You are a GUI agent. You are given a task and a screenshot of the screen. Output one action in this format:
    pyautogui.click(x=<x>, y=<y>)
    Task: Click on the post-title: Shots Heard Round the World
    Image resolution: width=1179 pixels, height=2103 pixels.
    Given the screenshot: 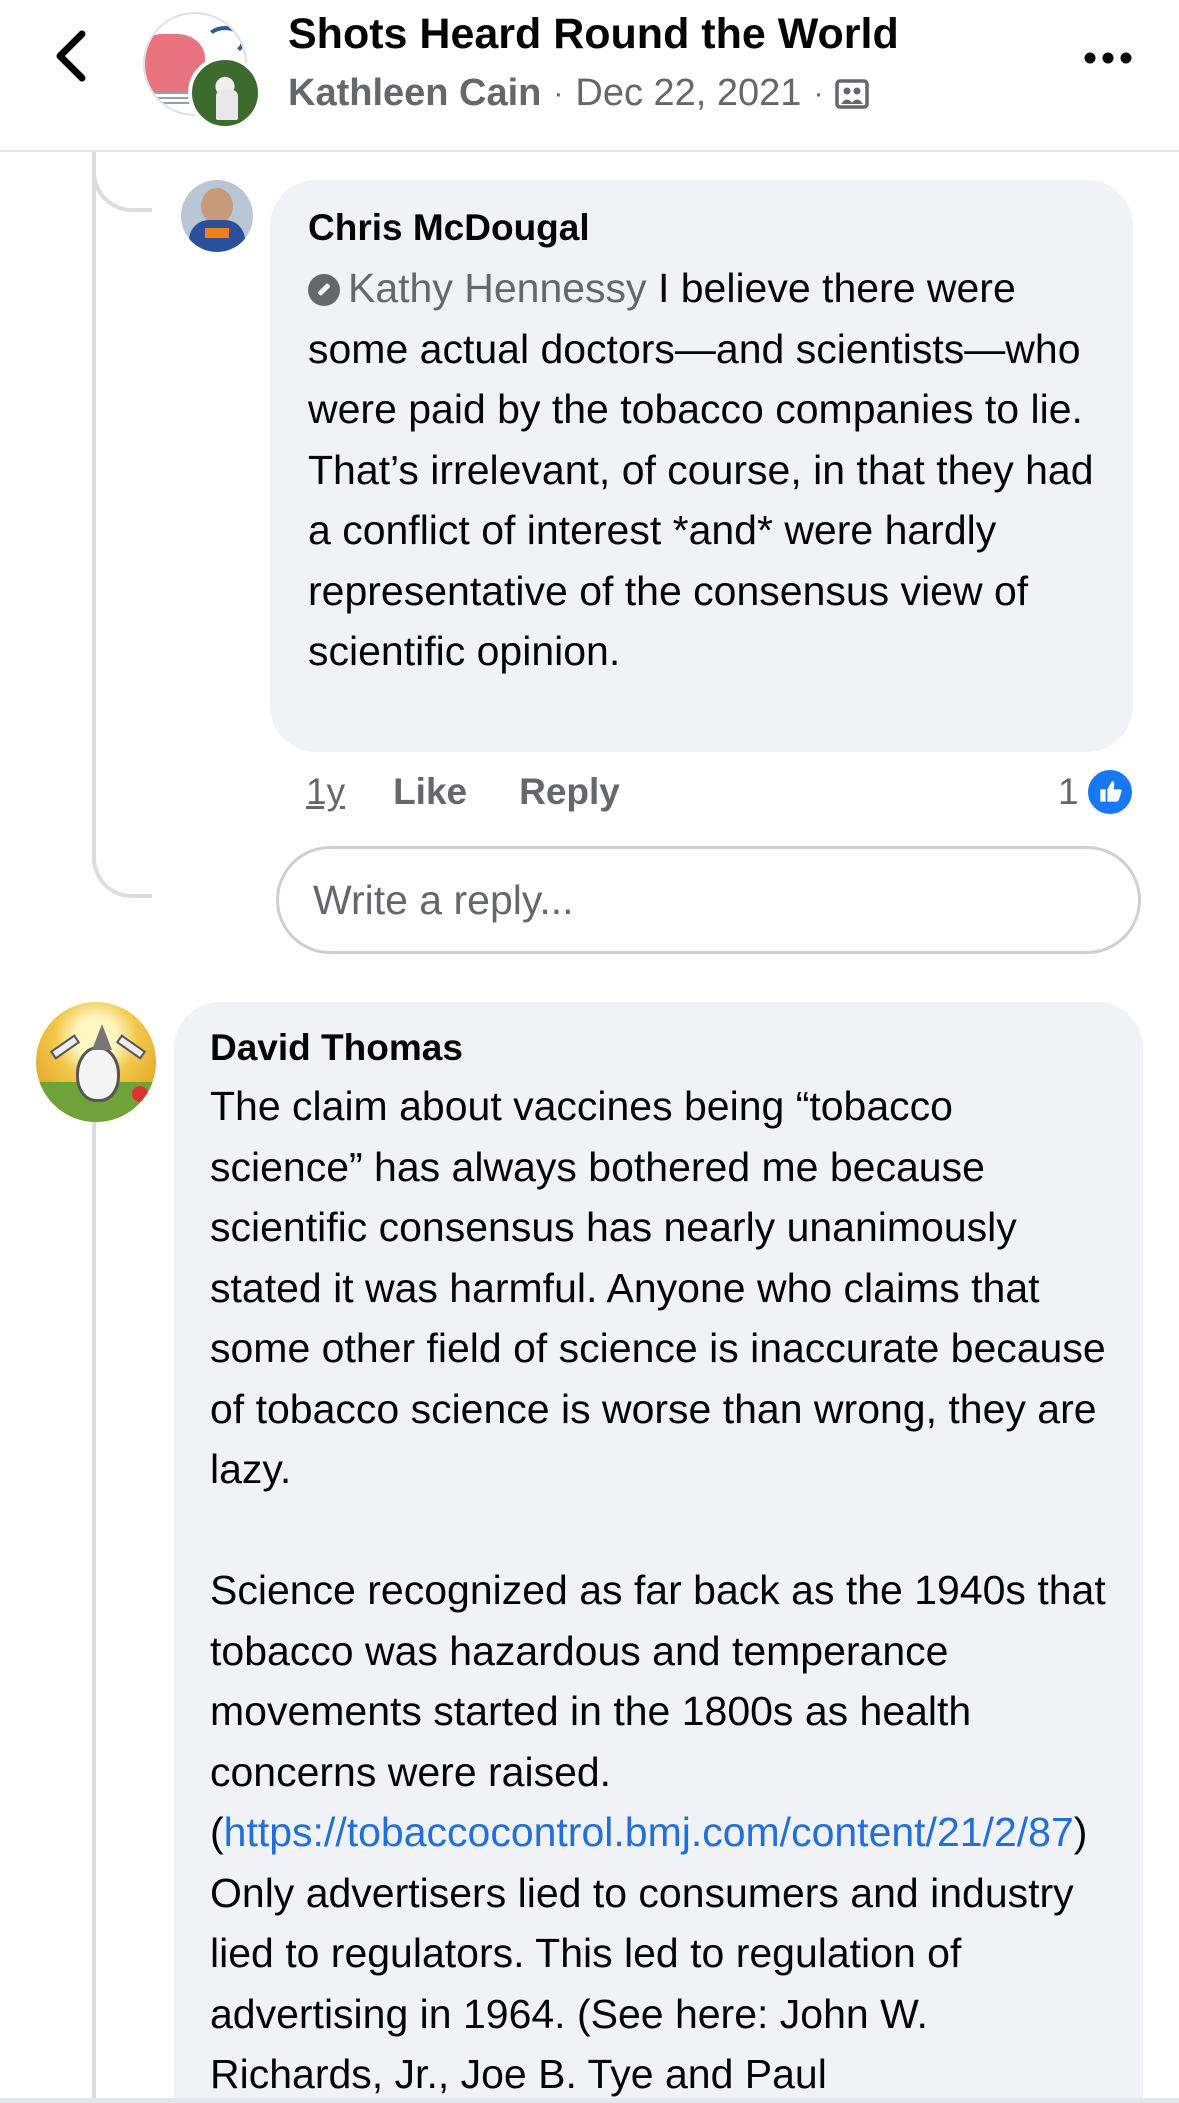 What is the action you would take?
    pyautogui.click(x=593, y=34)
    